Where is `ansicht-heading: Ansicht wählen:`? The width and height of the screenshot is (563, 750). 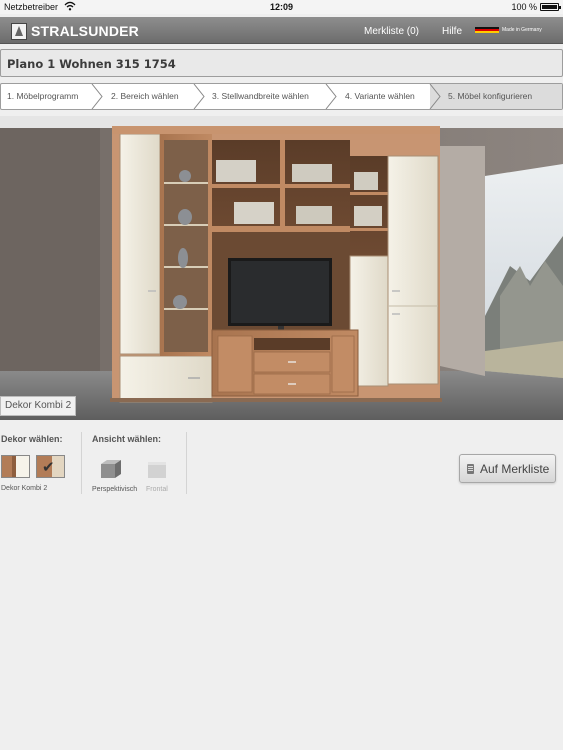
ansicht-heading: Ansicht wählen: is located at coordinates (127, 439).